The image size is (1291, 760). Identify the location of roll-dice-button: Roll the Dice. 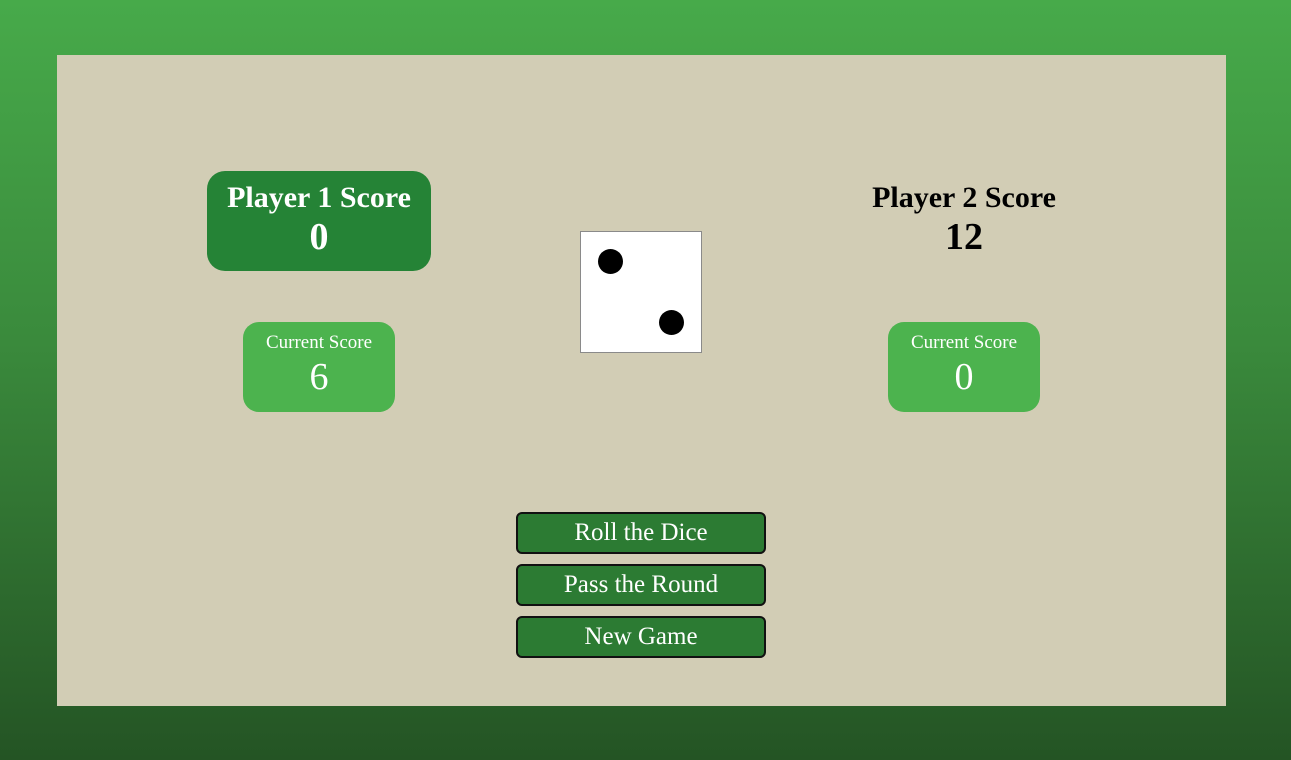
(641, 533).